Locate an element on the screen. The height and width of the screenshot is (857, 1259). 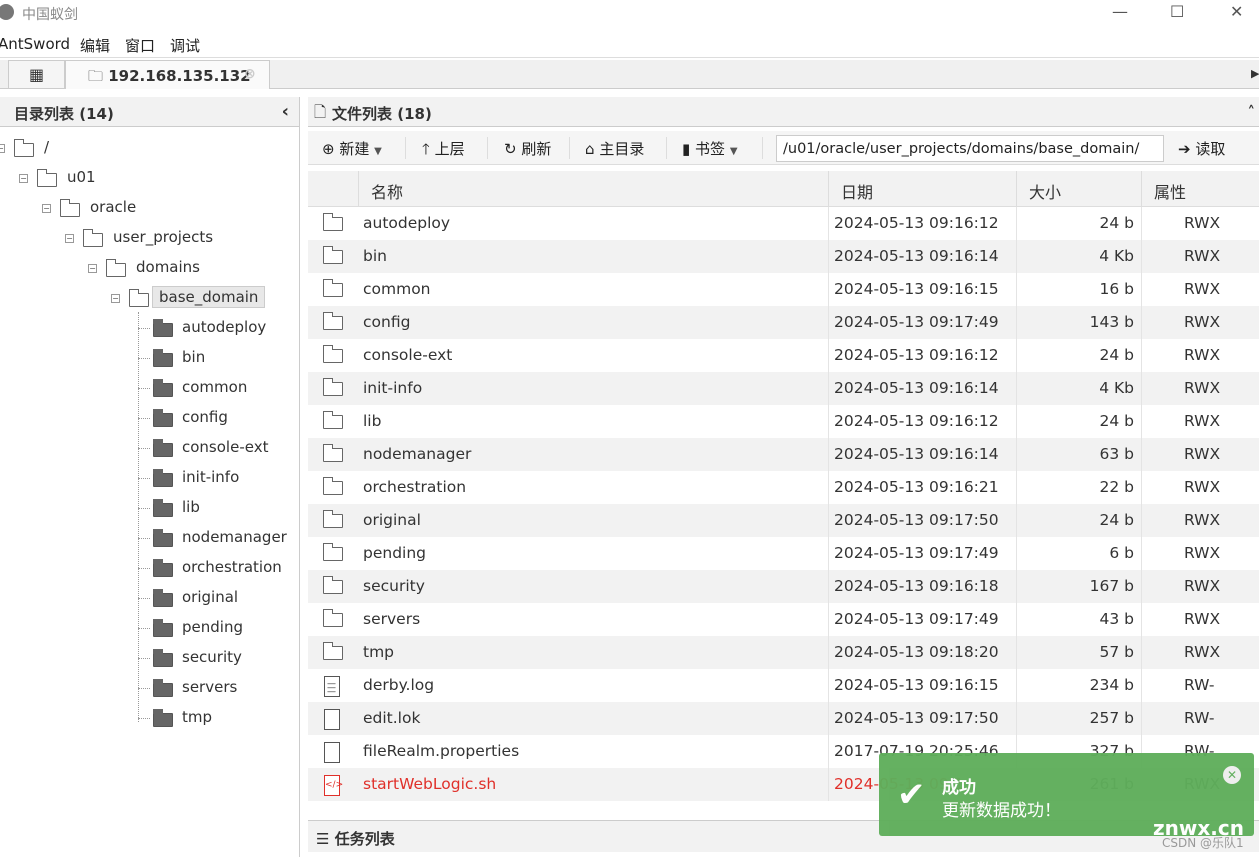
file-name: pending is located at coordinates (395, 553).